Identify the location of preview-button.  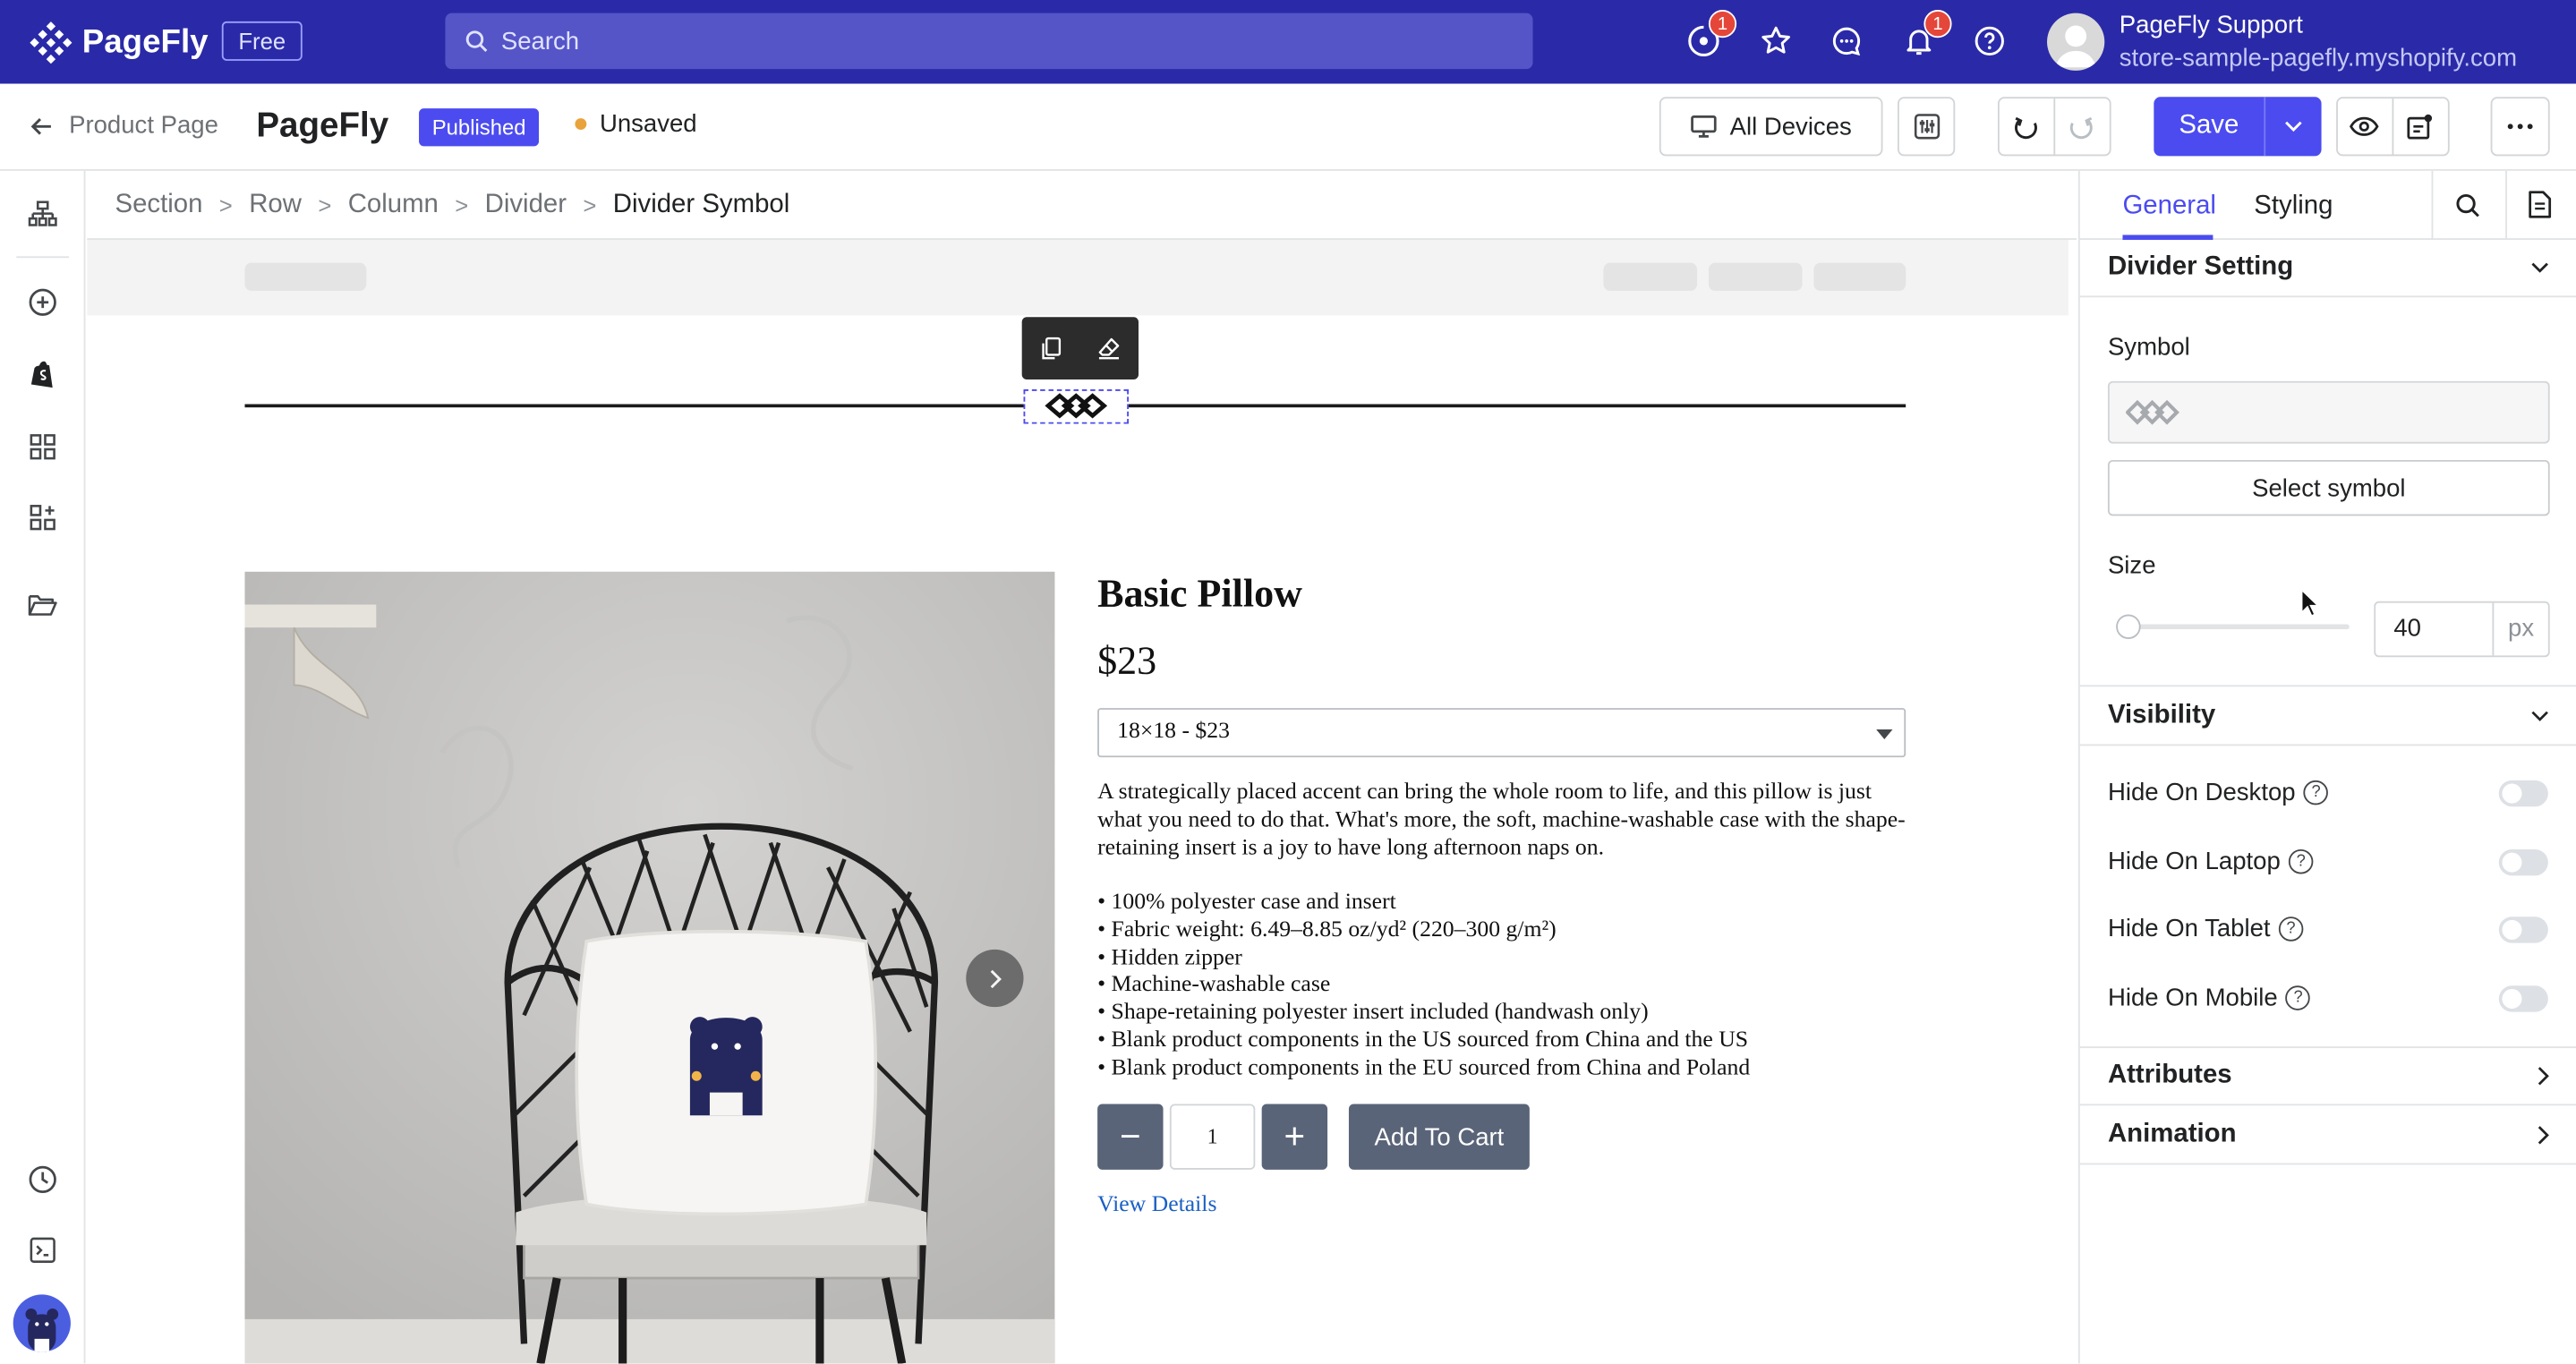
(2365, 126).